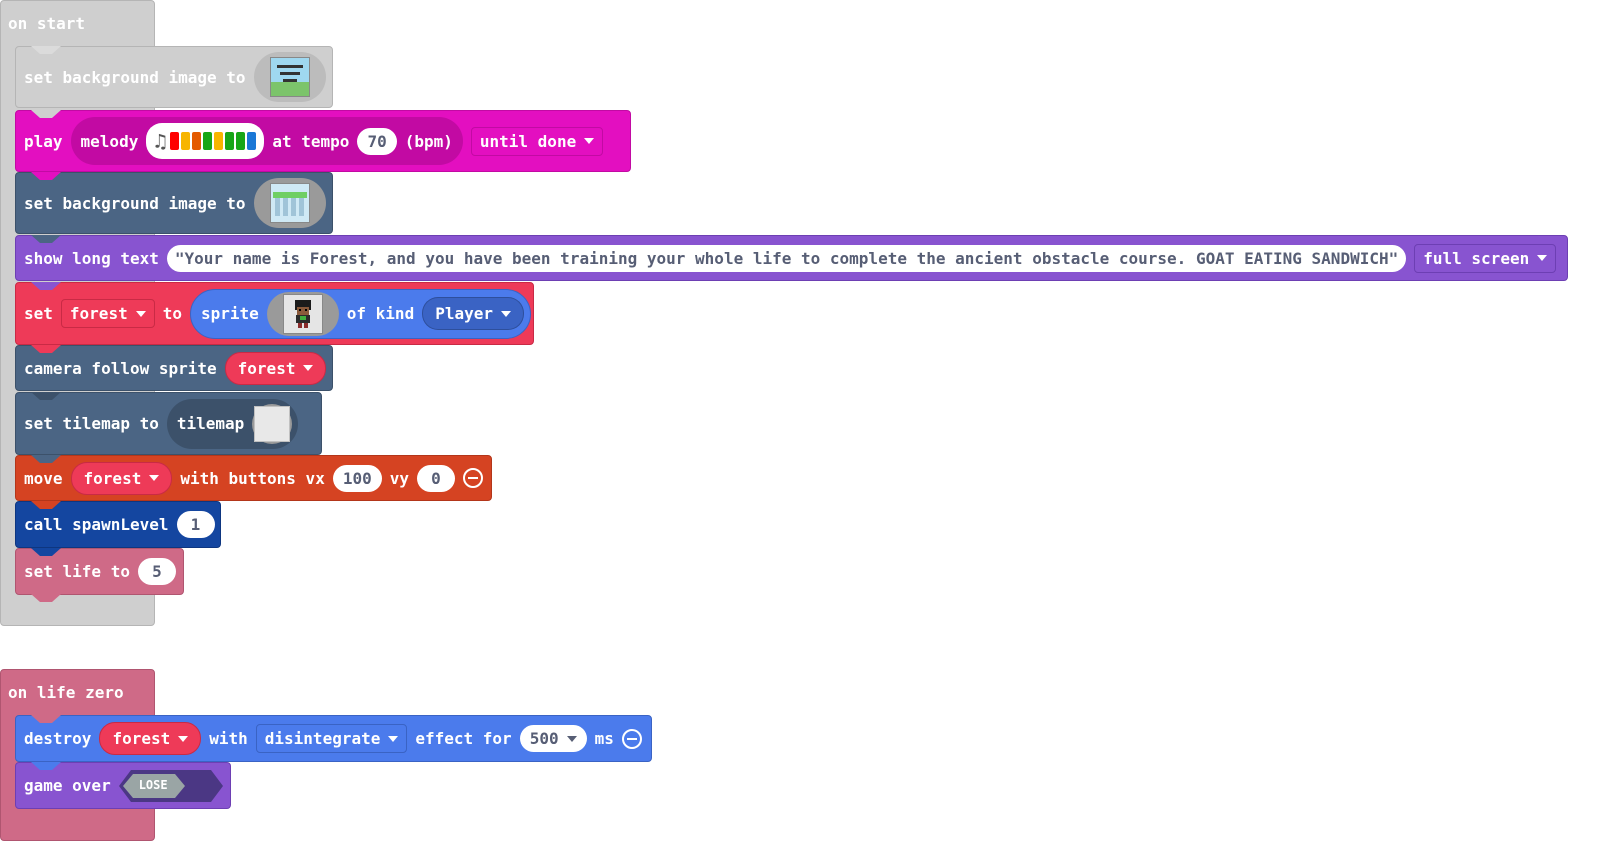 This screenshot has width=1622, height=868. Describe the element at coordinates (135, 77) in the screenshot. I see `set-background-image-label: set background image to` at that location.